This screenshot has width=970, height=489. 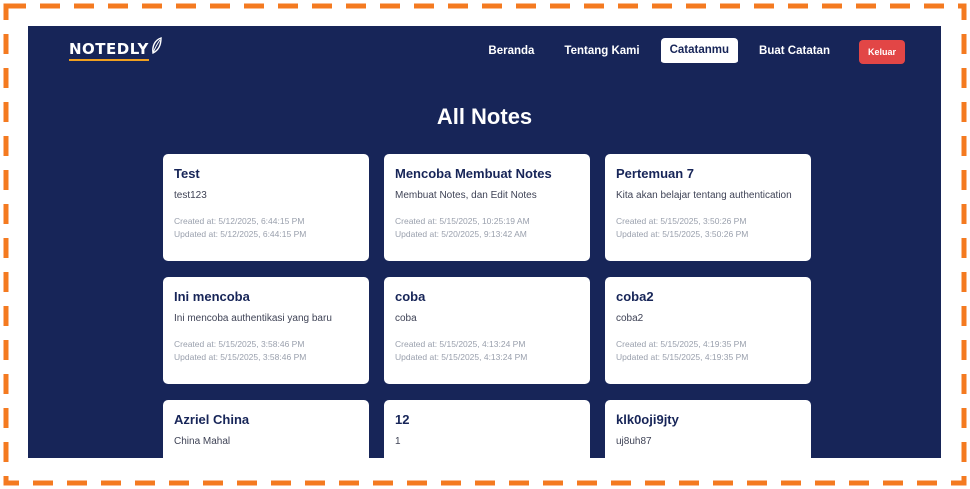 I want to click on note-created: Created at: 5/12/2025, 6:44:15 PM, so click(x=239, y=221).